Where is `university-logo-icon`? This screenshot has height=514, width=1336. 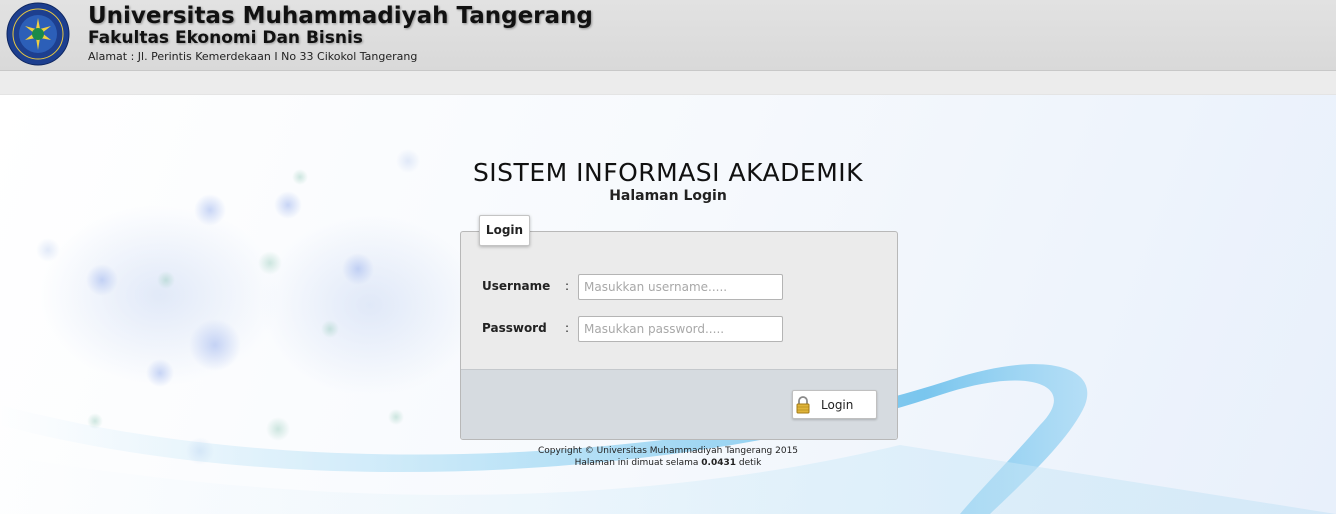 university-logo-icon is located at coordinates (38, 34).